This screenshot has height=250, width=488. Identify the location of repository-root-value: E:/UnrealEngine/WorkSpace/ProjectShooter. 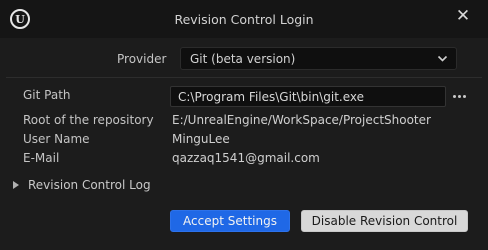
(301, 120).